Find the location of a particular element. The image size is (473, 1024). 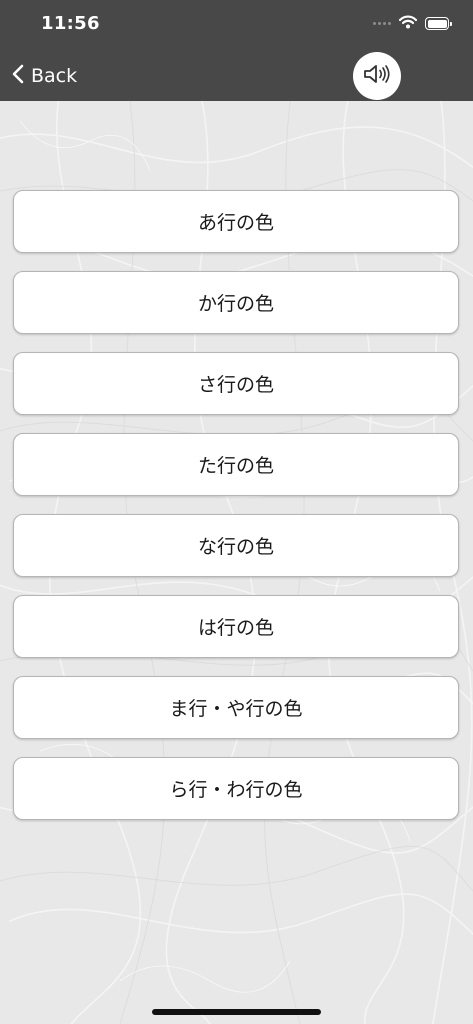

status-icons is located at coordinates (412, 23).